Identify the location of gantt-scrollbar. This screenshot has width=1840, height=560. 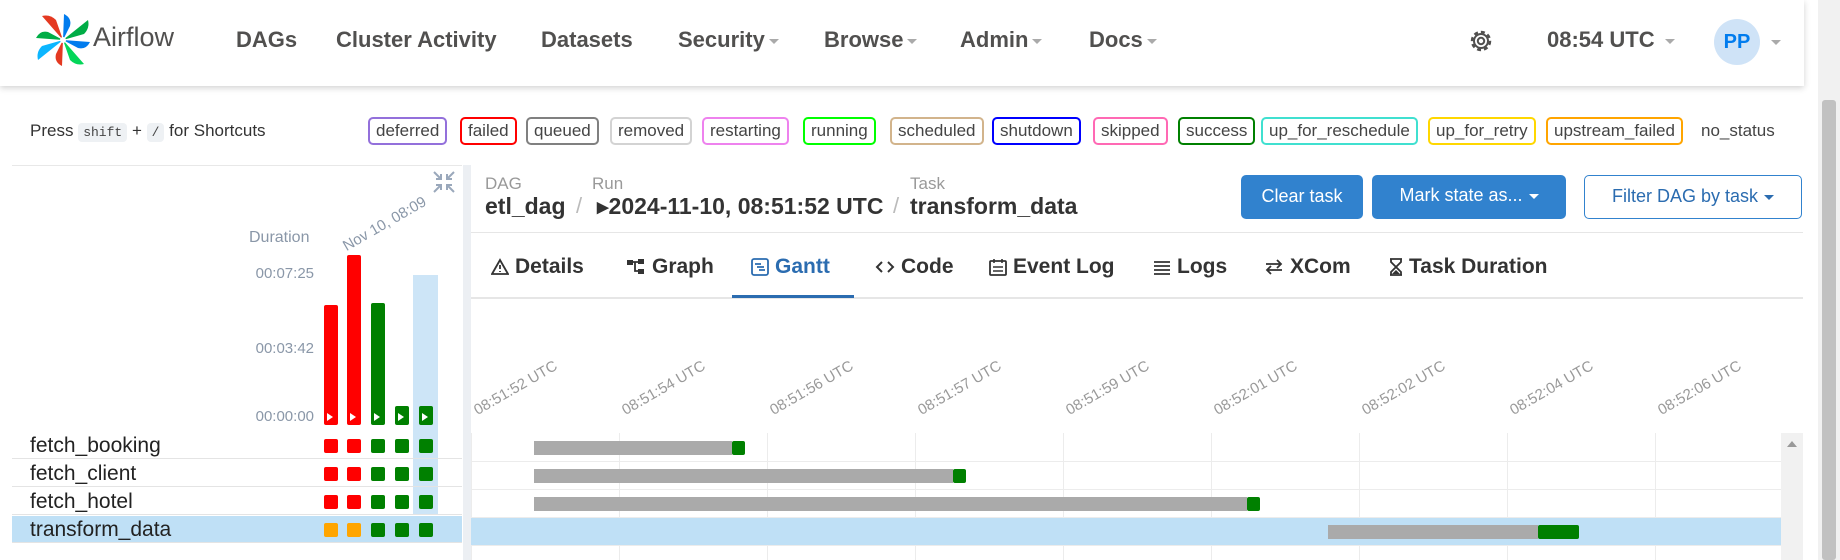
(1792, 496).